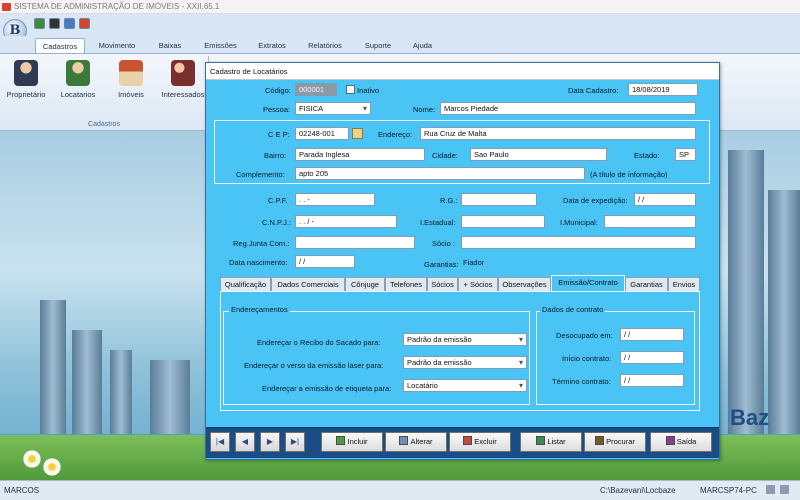 The width and height of the screenshot is (800, 500). Describe the element at coordinates (670, 440) in the screenshot. I see `exit-icon` at that location.